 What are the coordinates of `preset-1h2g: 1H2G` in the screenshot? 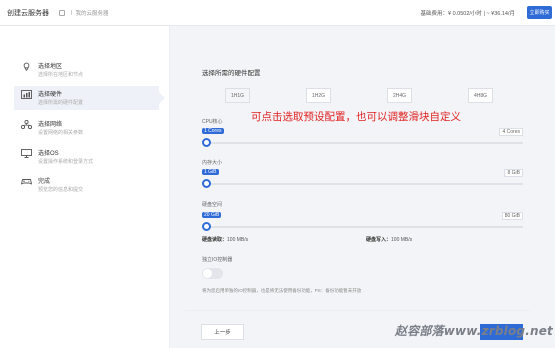 It's located at (318, 95).